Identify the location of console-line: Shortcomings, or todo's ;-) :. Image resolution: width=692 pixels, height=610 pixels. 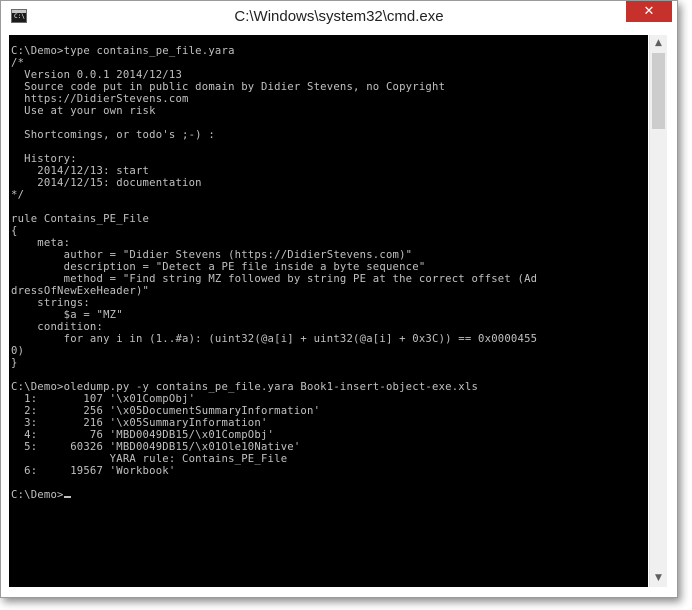
(113, 135).